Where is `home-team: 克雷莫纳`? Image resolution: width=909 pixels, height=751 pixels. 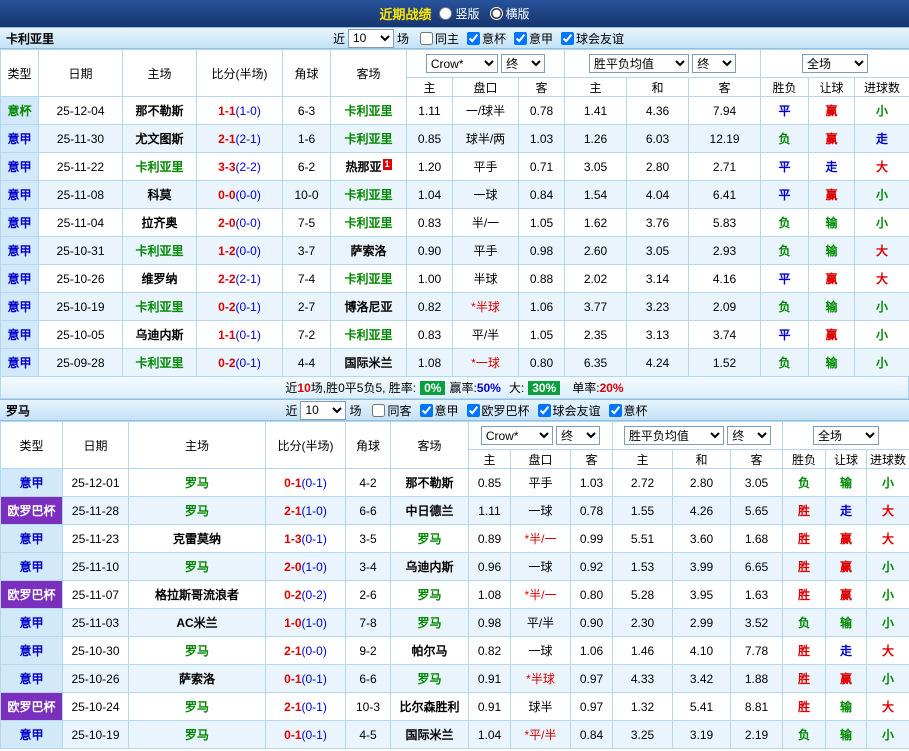 home-team: 克雷莫纳 is located at coordinates (197, 539).